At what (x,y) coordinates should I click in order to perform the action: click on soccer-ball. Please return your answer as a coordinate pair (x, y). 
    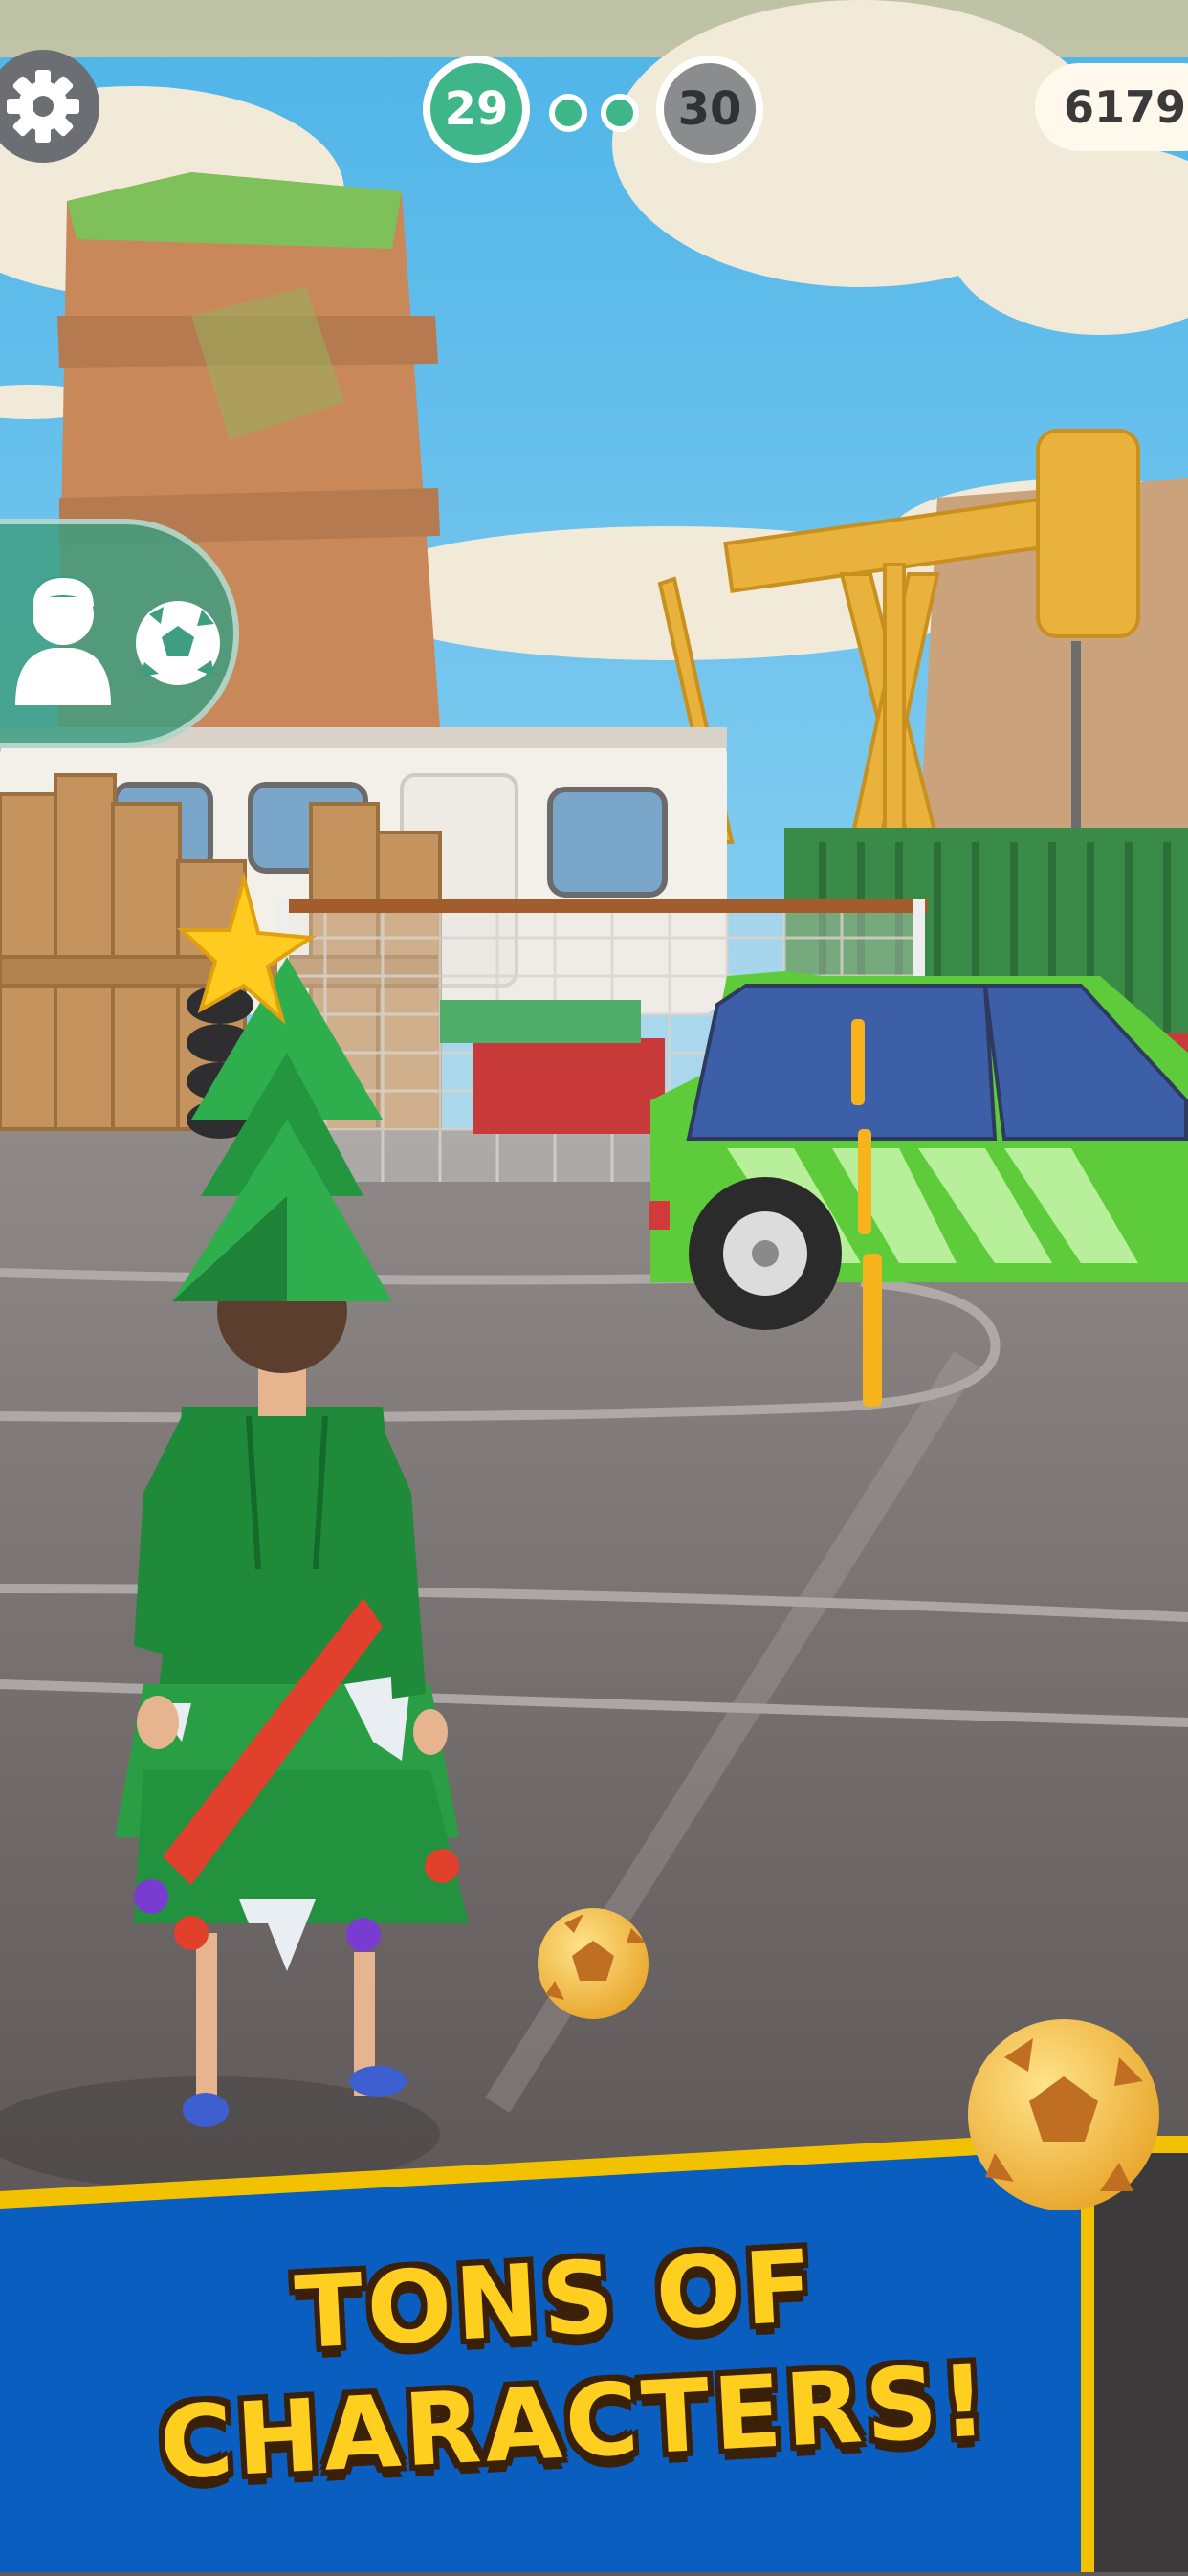
    Looking at the image, I should click on (593, 1963).